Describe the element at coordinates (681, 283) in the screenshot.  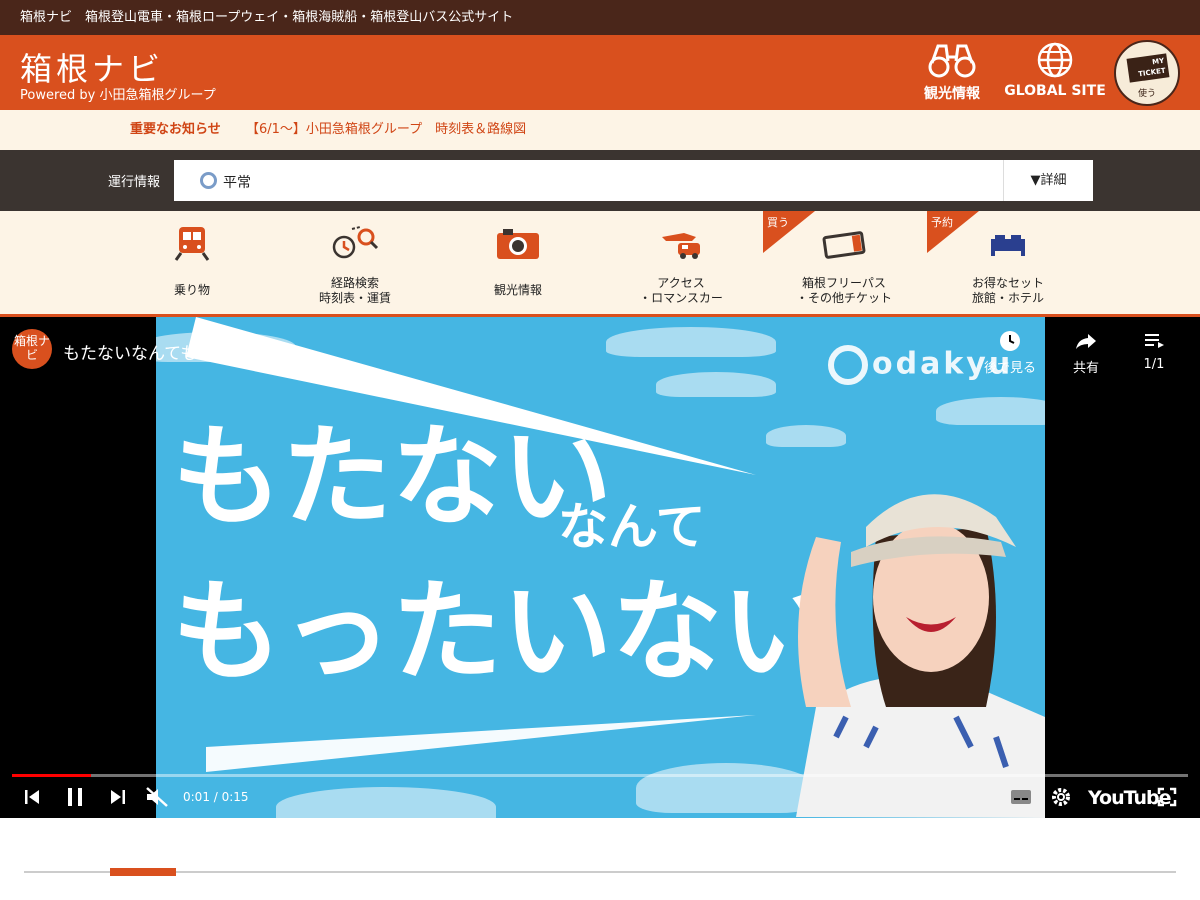
I see `nav-label-line1: アクセス` at that location.